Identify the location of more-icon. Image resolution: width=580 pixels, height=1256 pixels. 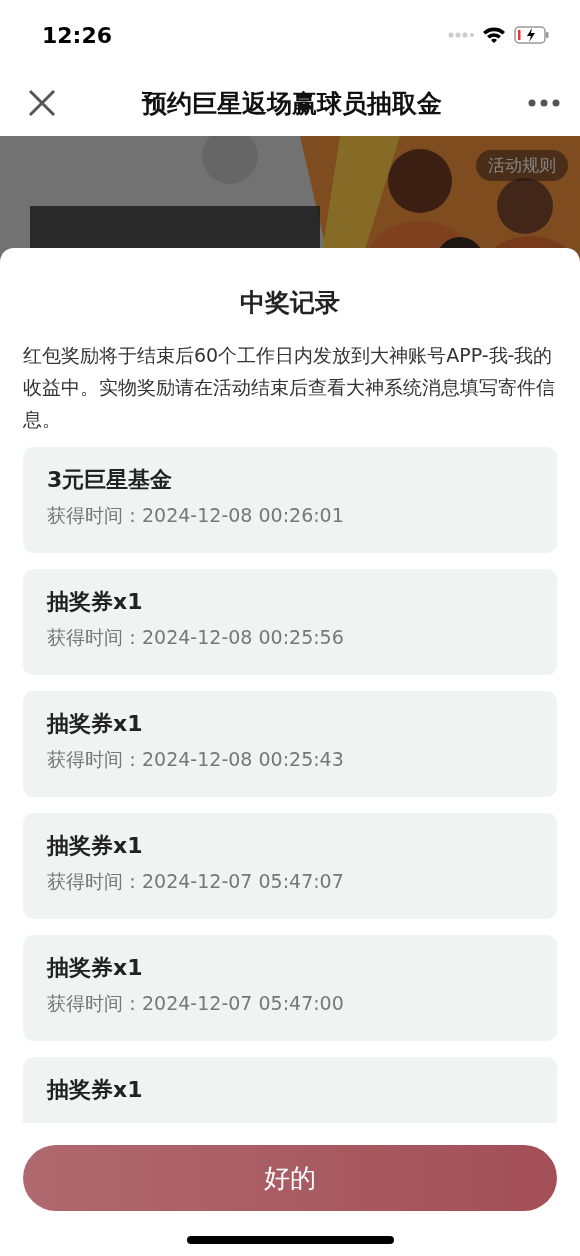
(544, 103).